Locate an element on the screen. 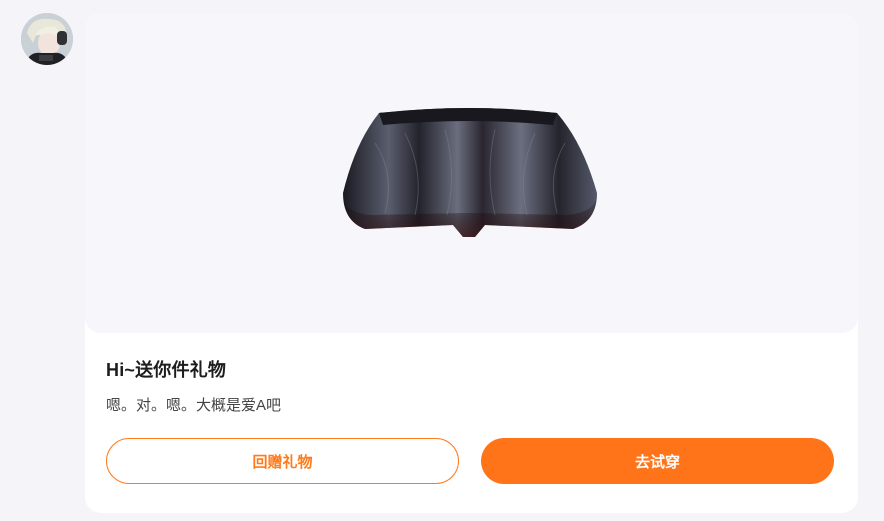 The width and height of the screenshot is (884, 521). gift-message: 嗯。对。嗯。大概是爱A吧 is located at coordinates (194, 405).